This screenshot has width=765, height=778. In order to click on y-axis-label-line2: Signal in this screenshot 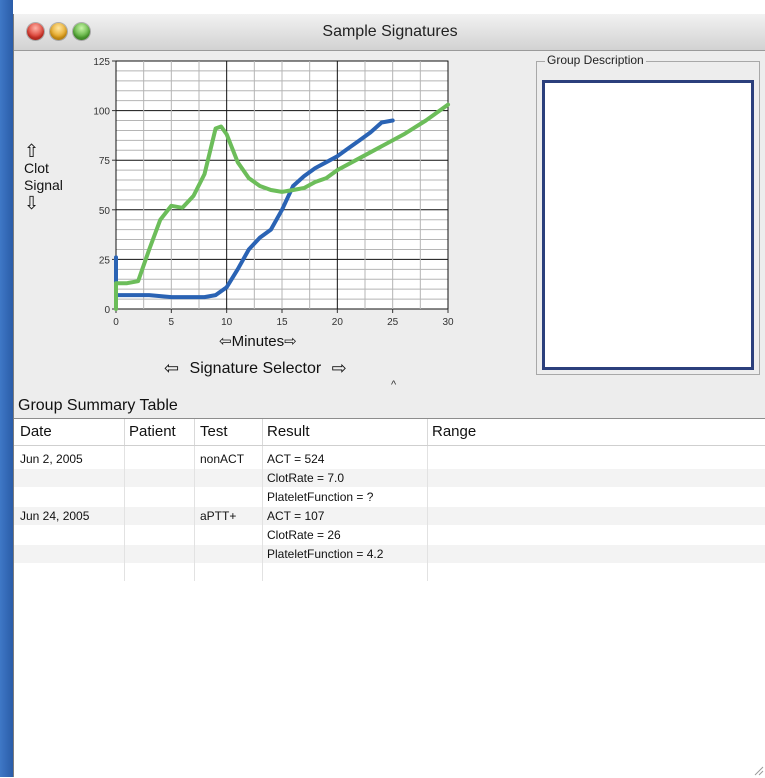, I will do `click(43, 185)`.